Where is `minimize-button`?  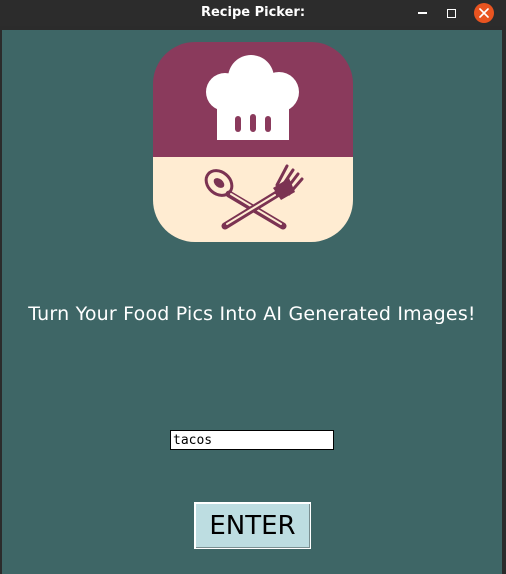
minimize-button is located at coordinates (422, 13).